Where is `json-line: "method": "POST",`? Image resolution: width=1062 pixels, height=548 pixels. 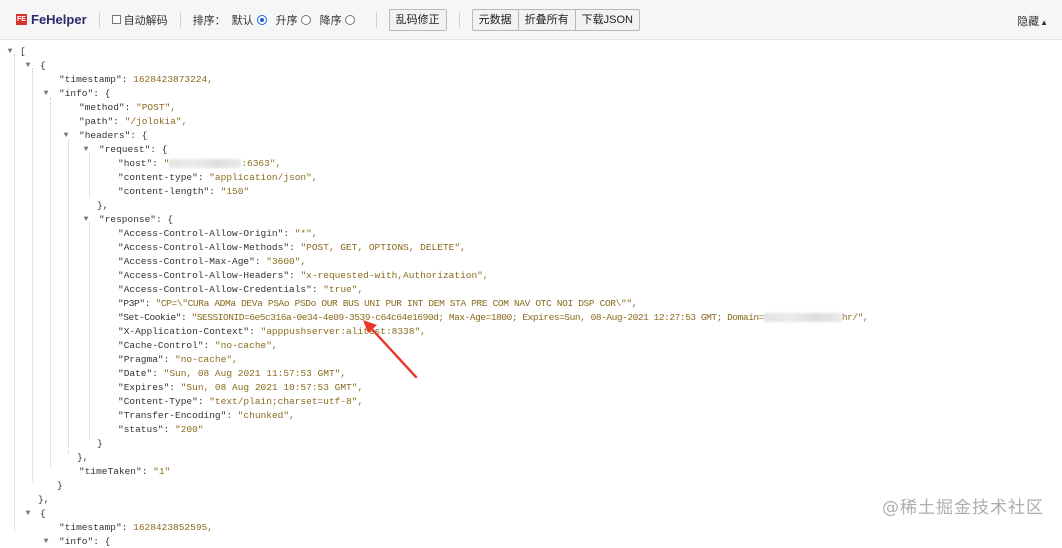 json-line: "method": "POST", is located at coordinates (127, 107).